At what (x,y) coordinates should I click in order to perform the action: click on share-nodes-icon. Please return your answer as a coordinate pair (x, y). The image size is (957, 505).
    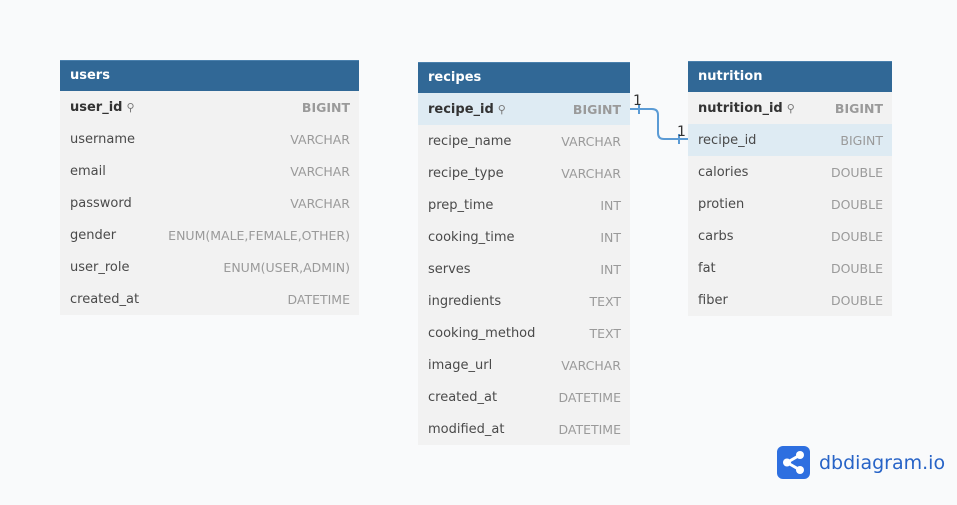
    Looking at the image, I should click on (793, 462).